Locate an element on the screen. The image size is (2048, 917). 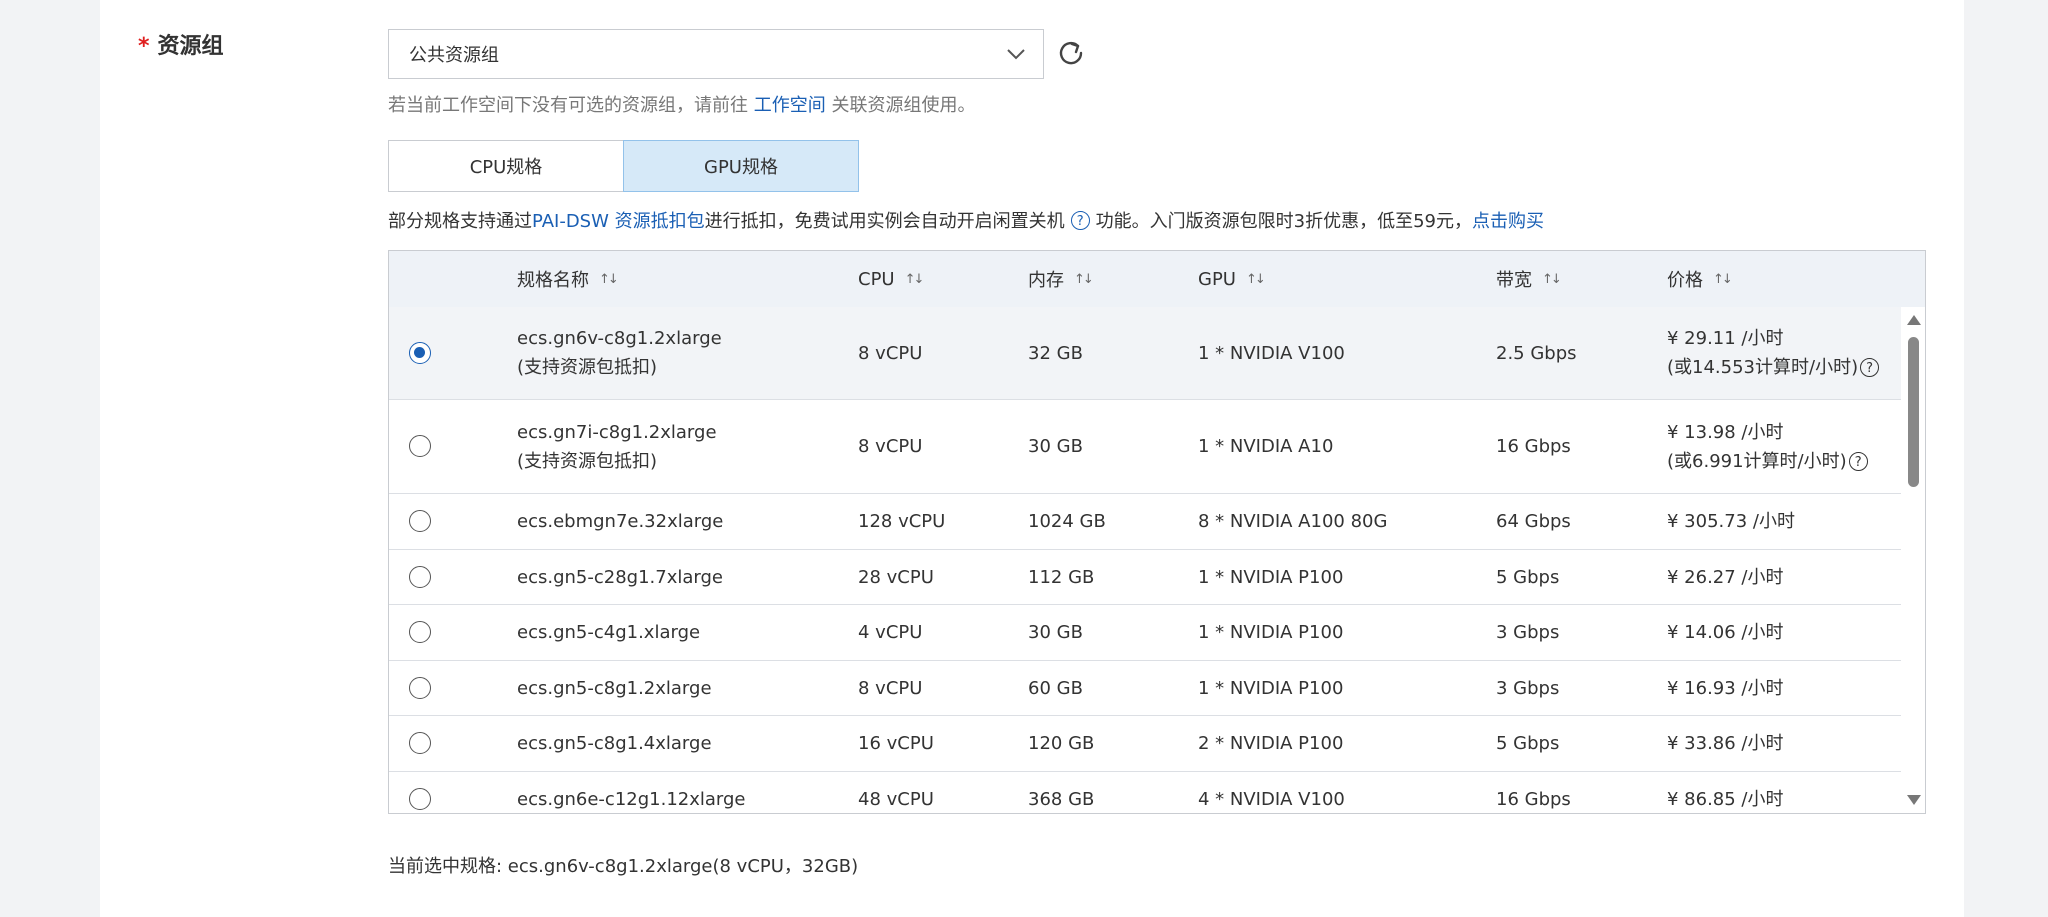
price-cell: ¥ 13.98 /小时 (或6.991计算时/小时)? is located at coordinates (1767, 446).